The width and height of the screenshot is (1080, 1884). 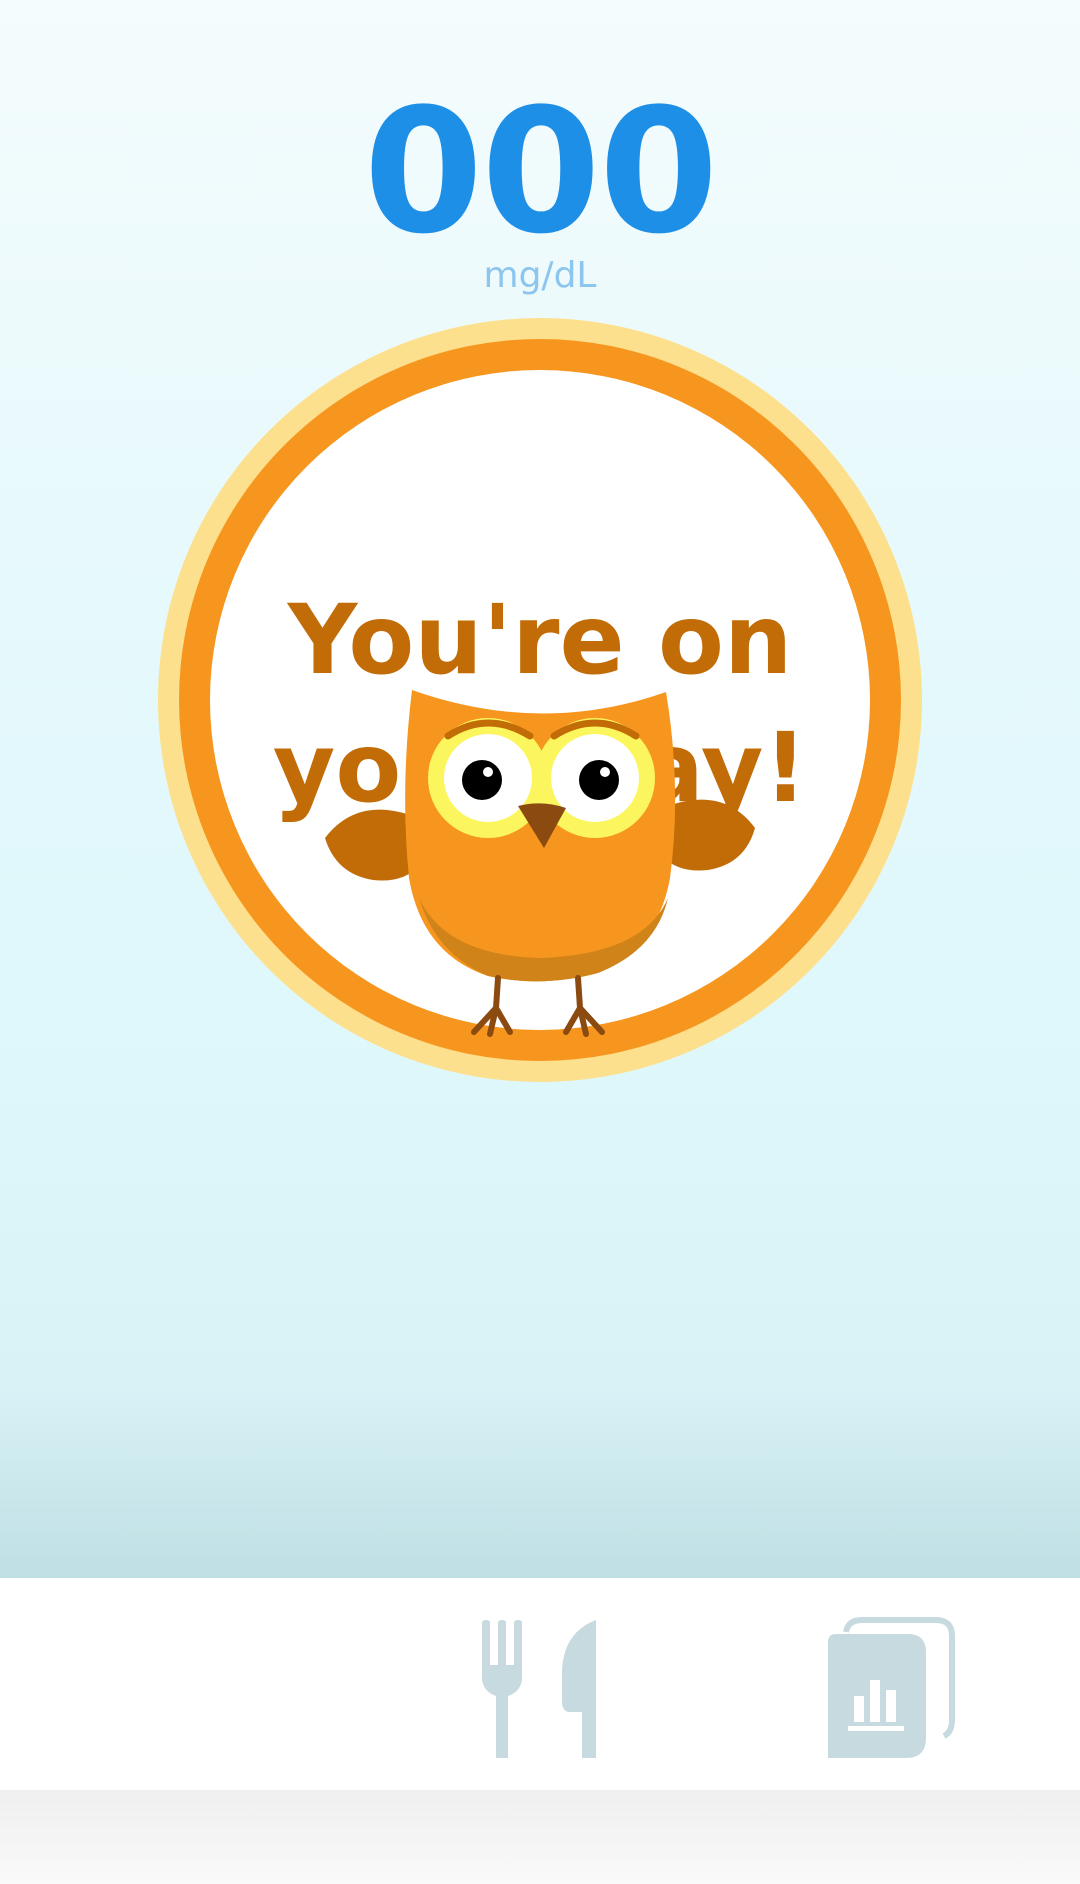 I want to click on bottom-nav-bar, so click(x=540, y=1684).